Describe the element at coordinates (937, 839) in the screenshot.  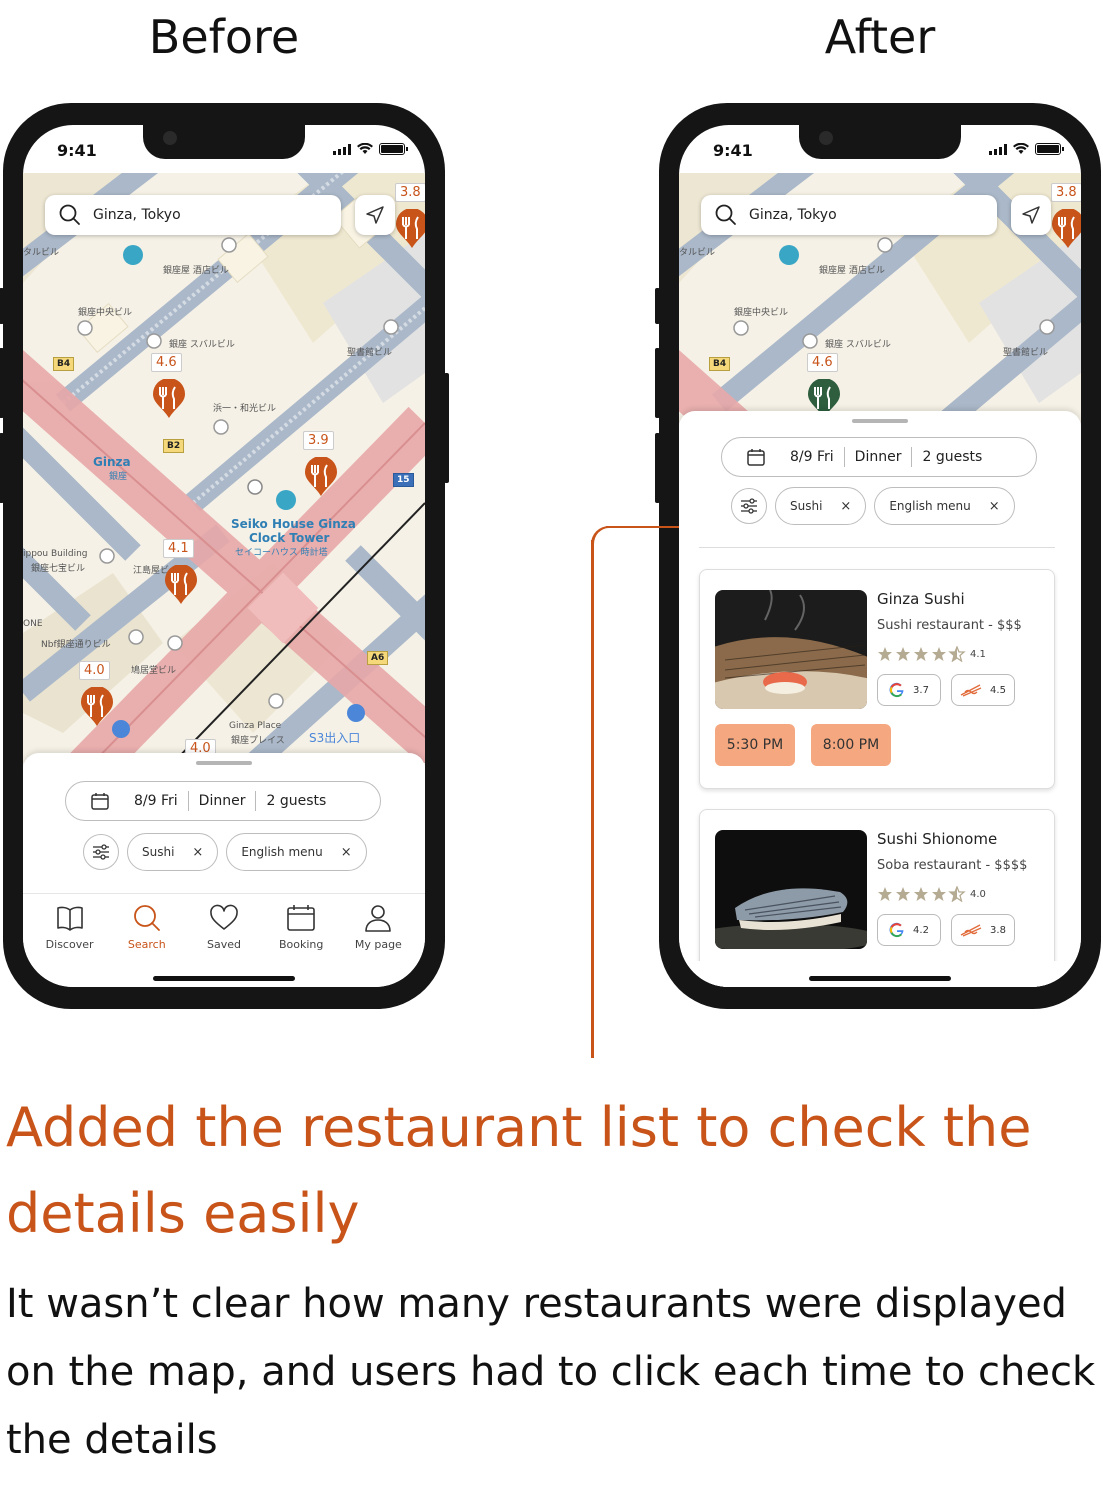
I see `restaurant-name: Sushi Shionome` at that location.